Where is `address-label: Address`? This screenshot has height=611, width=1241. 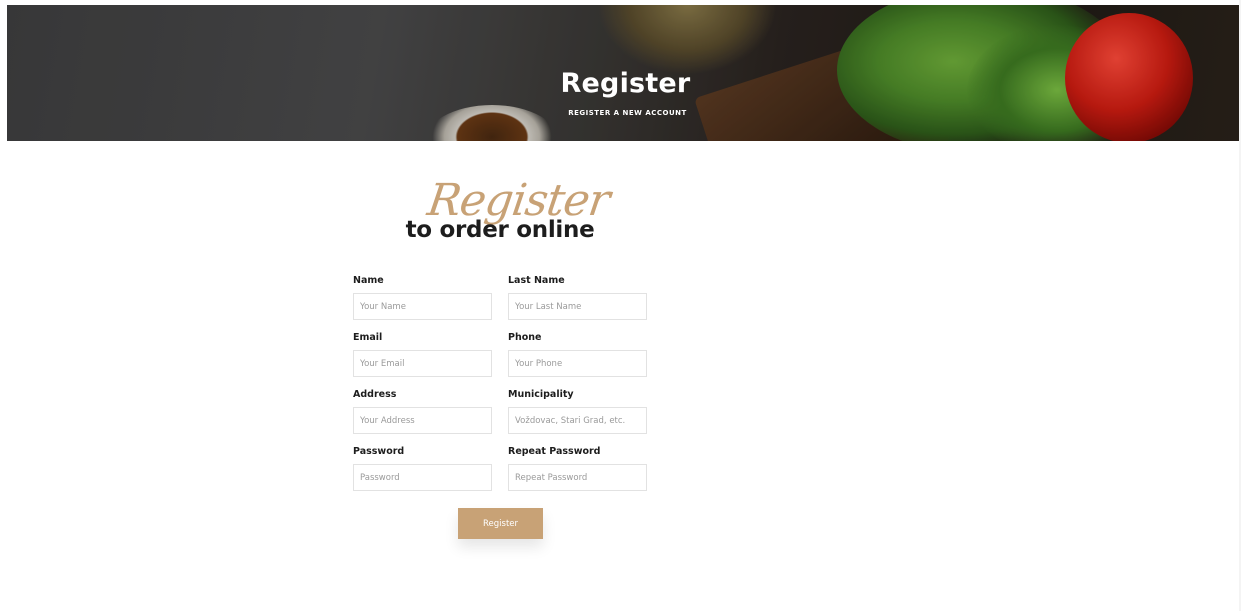 address-label: Address is located at coordinates (375, 394).